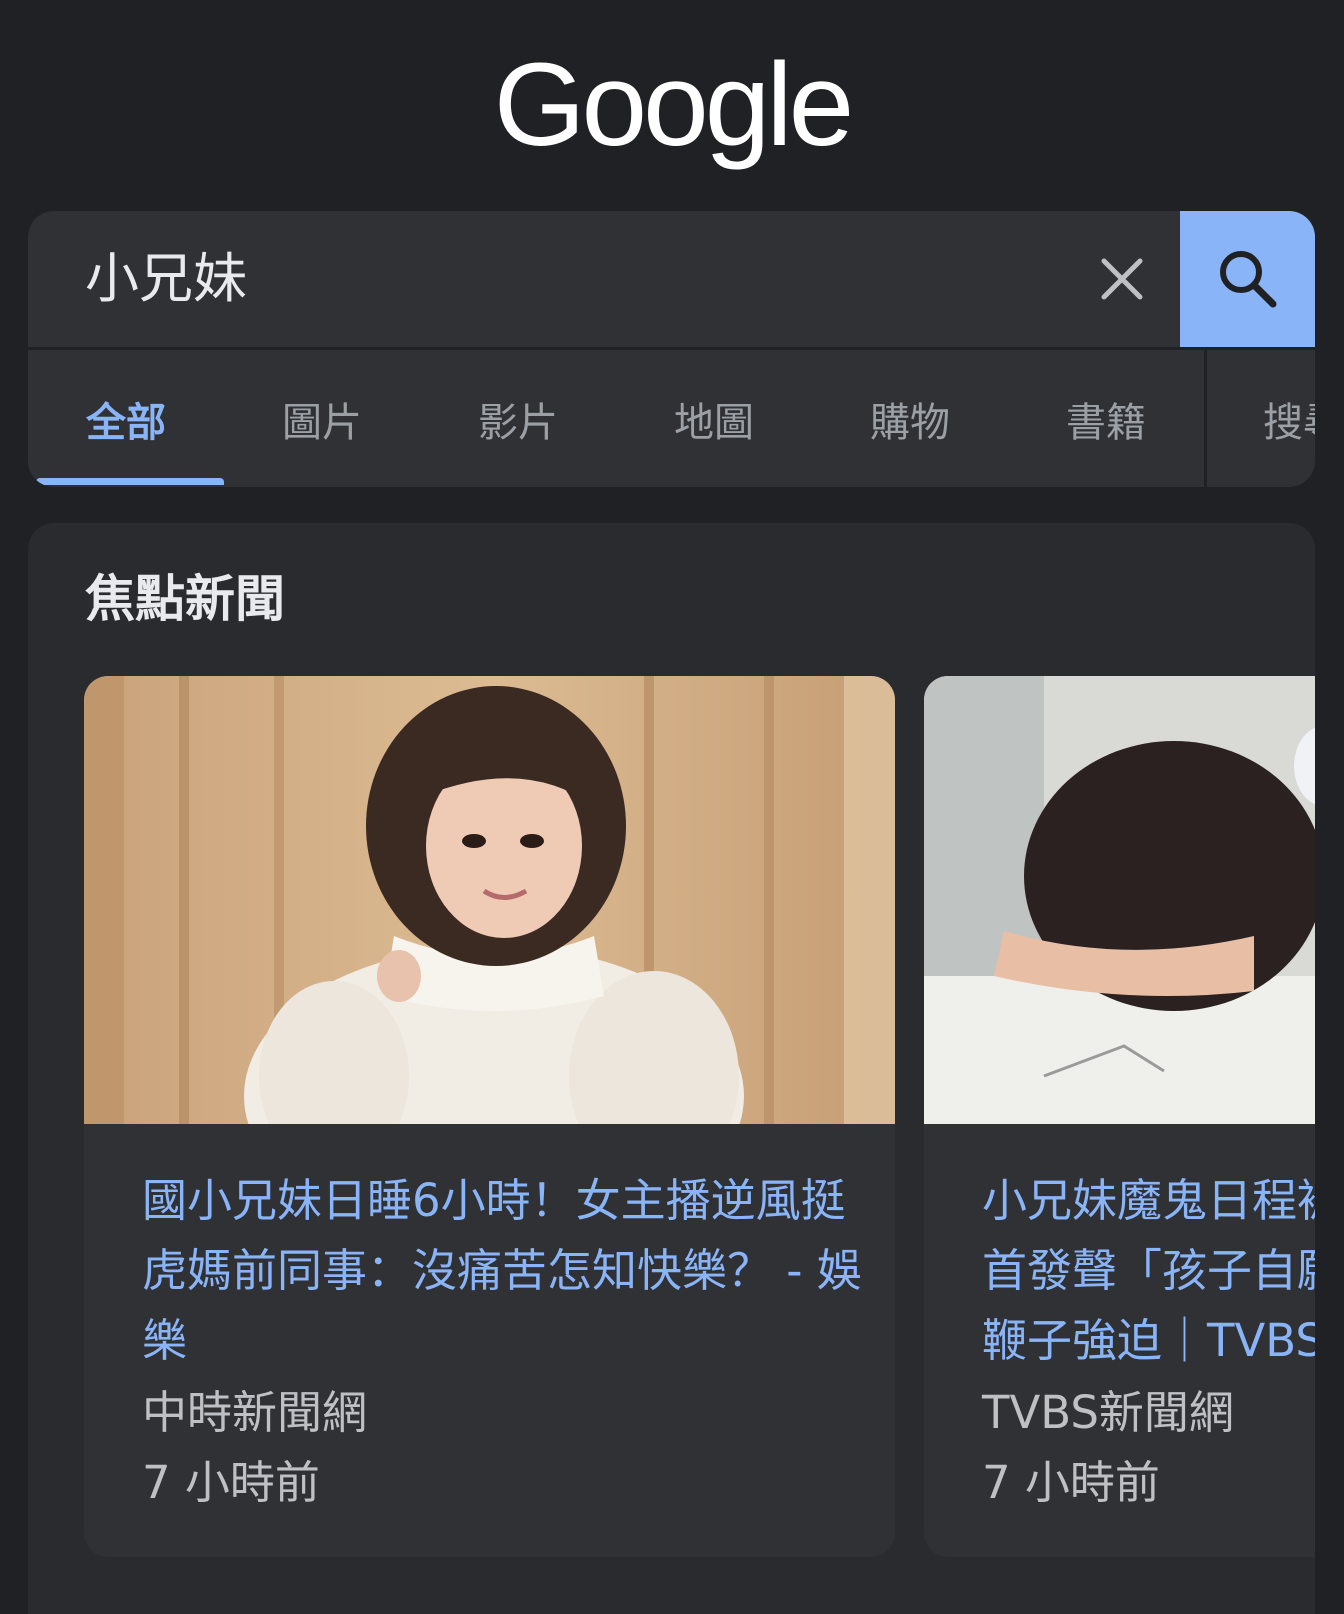 The height and width of the screenshot is (1614, 1344). I want to click on search-icon, so click(1247, 279).